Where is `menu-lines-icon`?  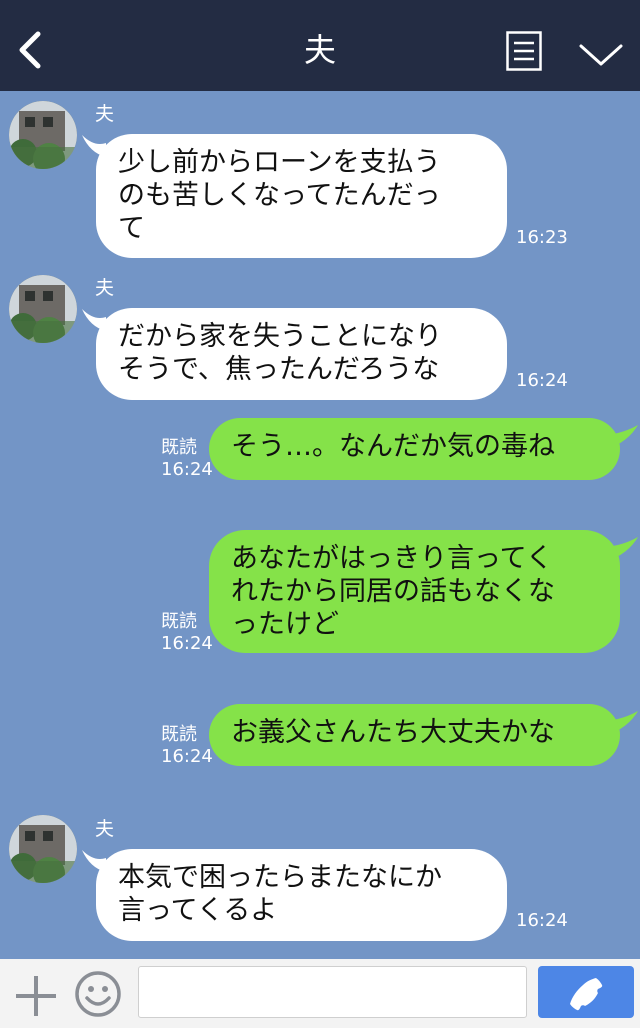
menu-lines-icon is located at coordinates (524, 51).